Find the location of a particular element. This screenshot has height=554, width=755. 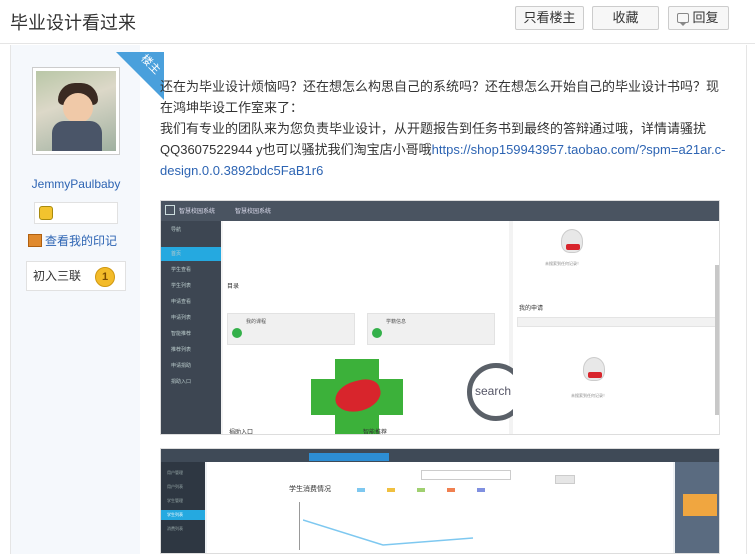

shot2-line-chart is located at coordinates (388, 532).